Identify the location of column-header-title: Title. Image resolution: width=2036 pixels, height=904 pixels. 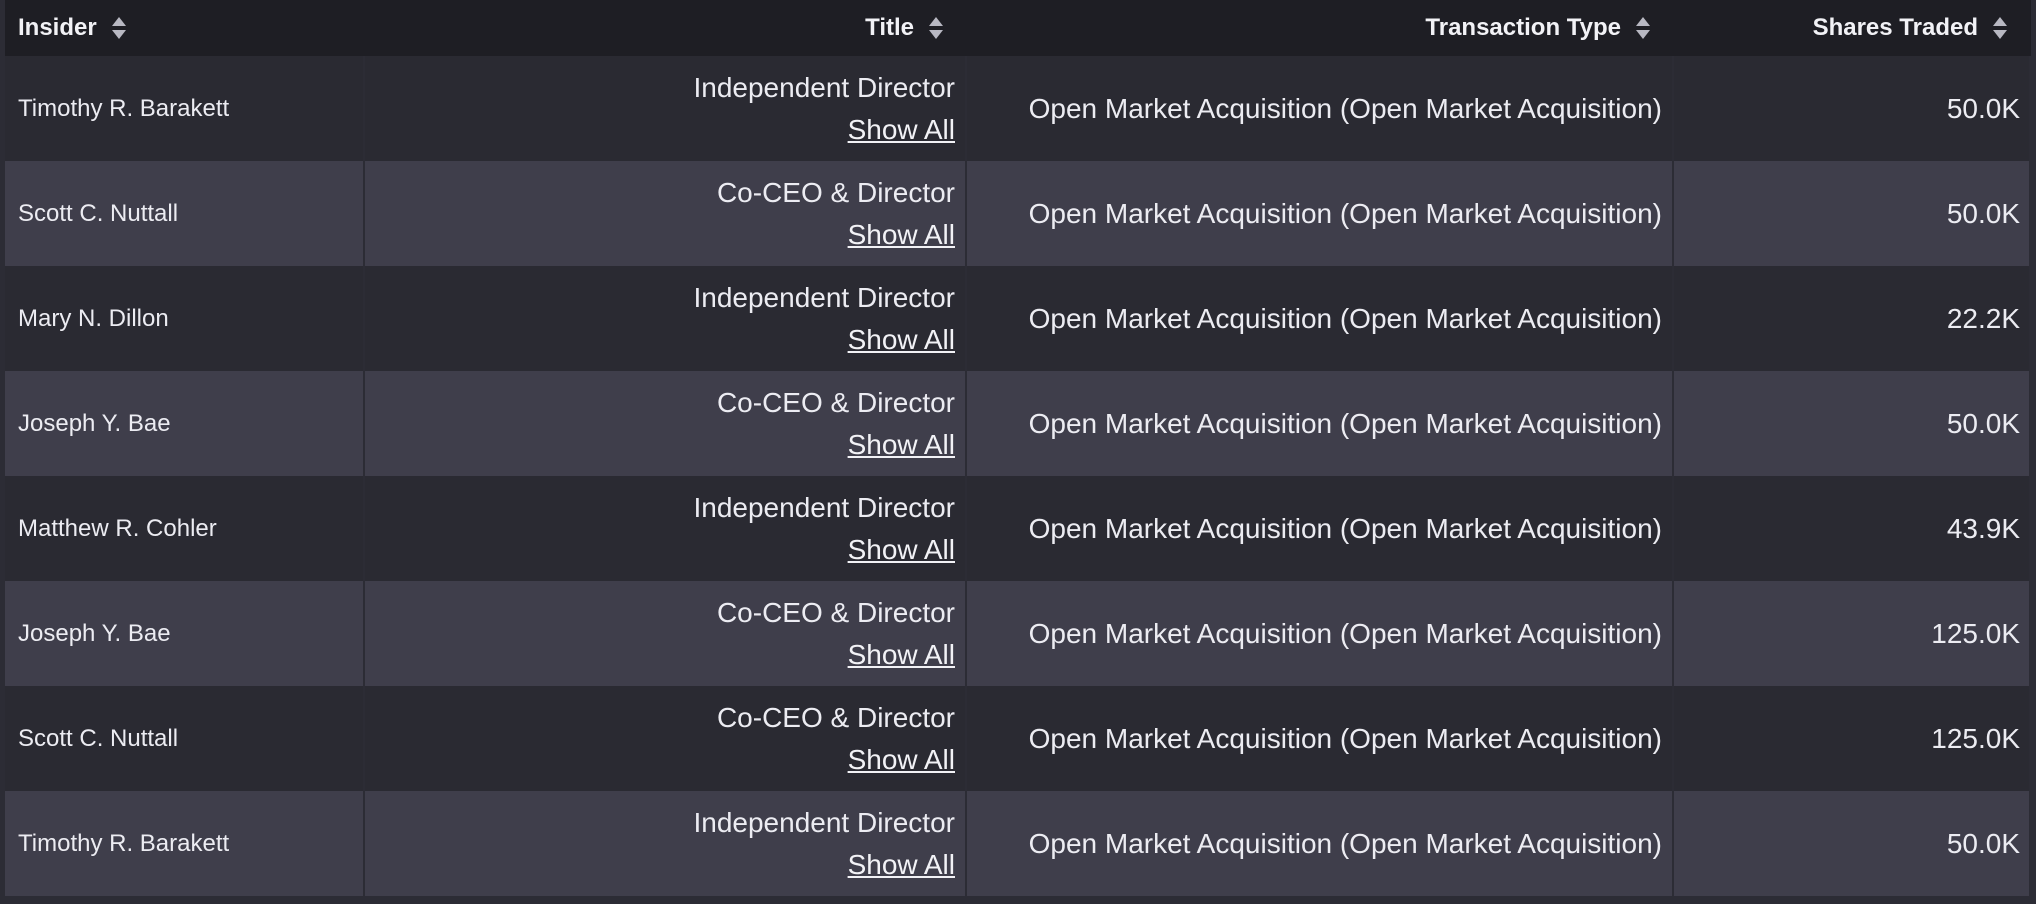
(665, 28).